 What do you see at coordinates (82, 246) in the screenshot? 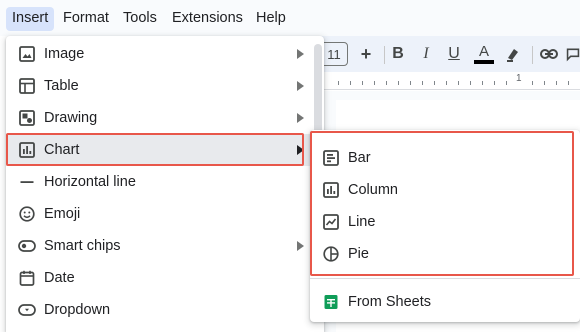
I see `menu-item-label: Smart chips` at bounding box center [82, 246].